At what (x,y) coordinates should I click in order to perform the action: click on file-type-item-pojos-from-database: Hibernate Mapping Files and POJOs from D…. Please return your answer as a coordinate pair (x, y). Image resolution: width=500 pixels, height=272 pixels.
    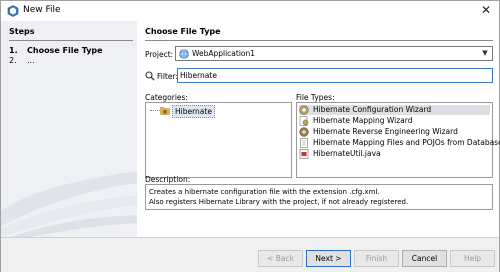
    Looking at the image, I should click on (399, 143).